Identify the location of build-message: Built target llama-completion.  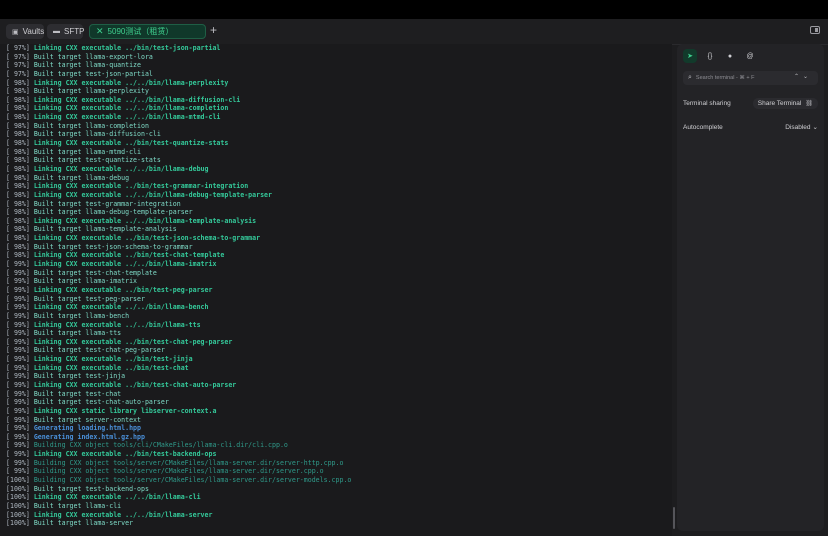
(91, 125).